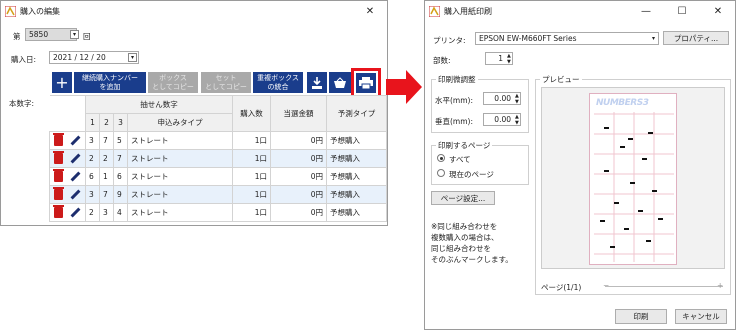 This screenshot has width=738, height=332. What do you see at coordinates (226, 82) in the screenshot?
I see `copy-as-set-button: セット としてコピー` at bounding box center [226, 82].